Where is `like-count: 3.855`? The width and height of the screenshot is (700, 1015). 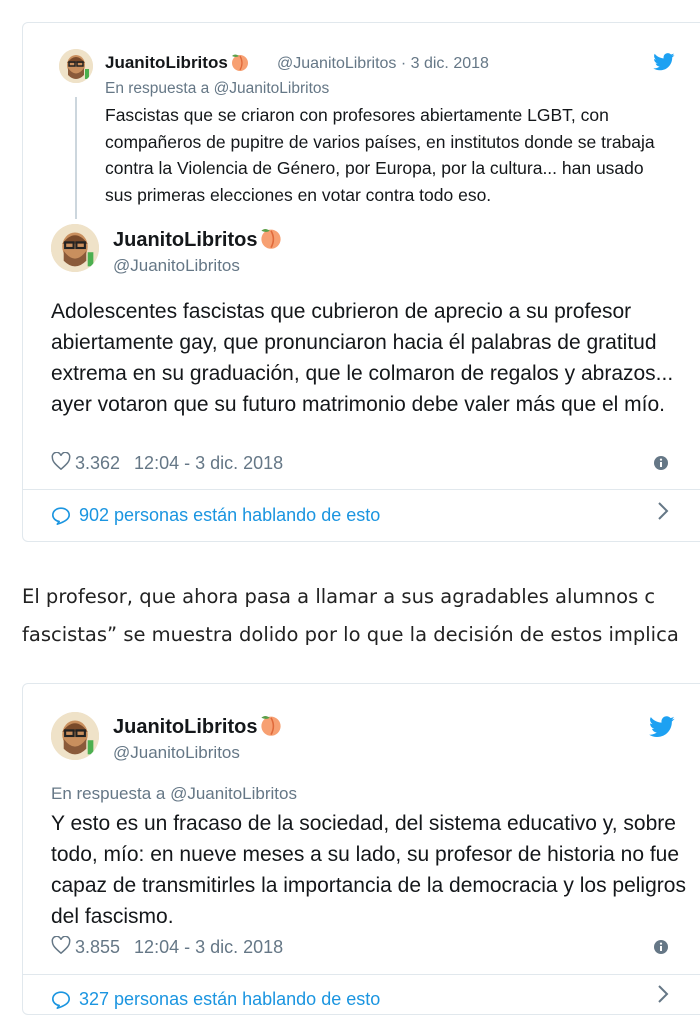 like-count: 3.855 is located at coordinates (97, 947).